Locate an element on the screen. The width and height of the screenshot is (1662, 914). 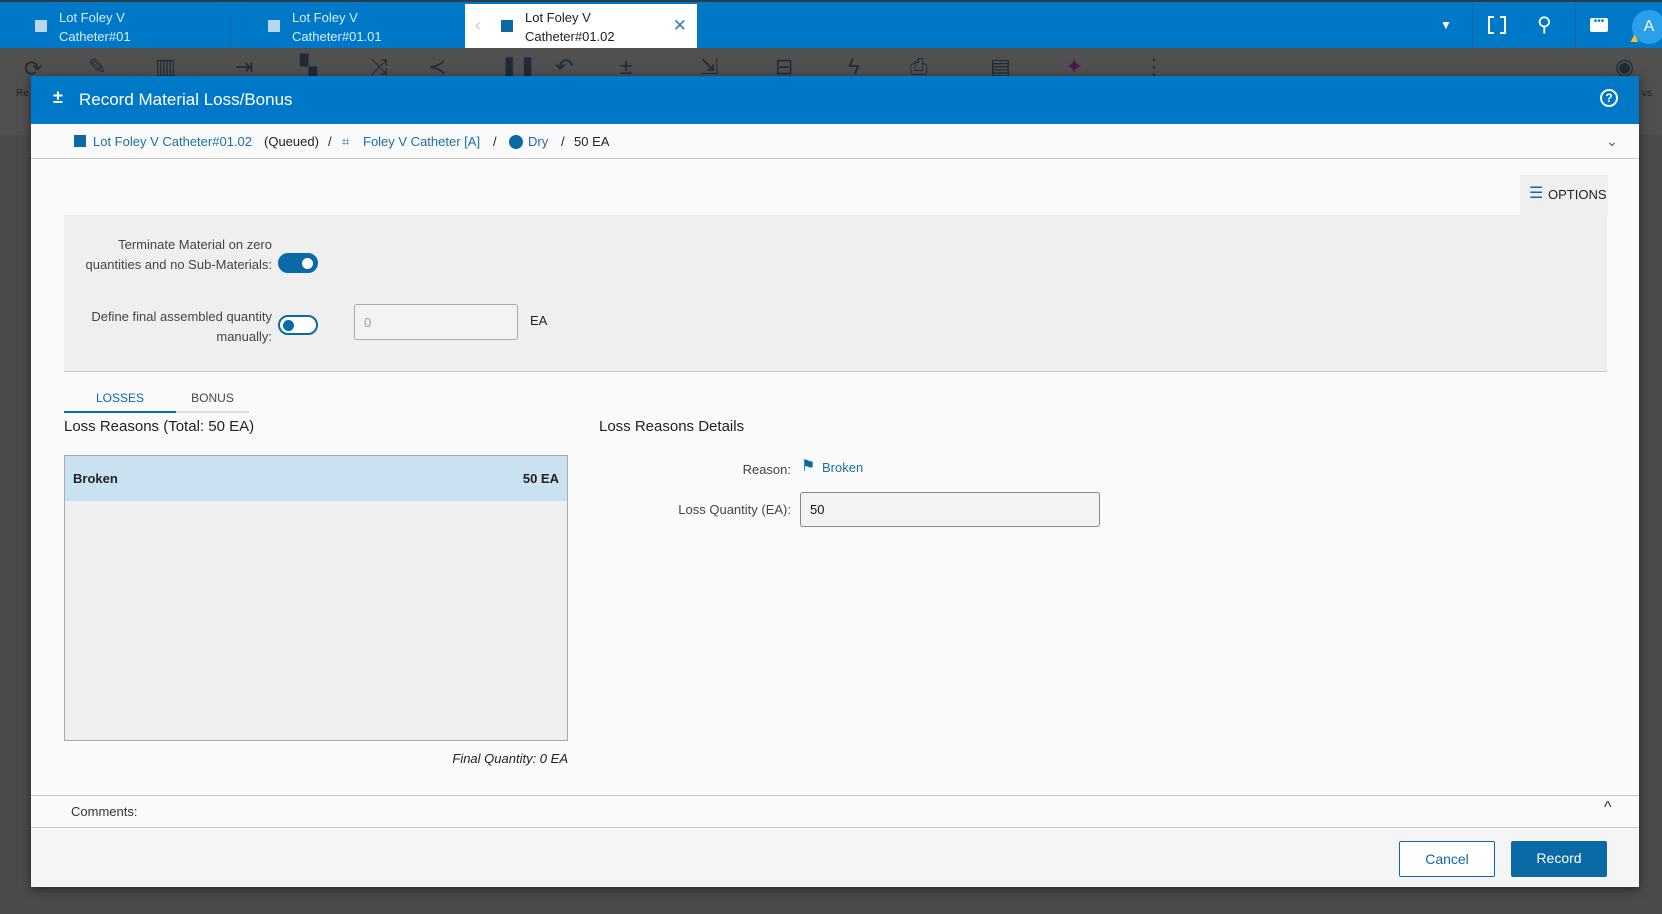
define-quantity-toggle is located at coordinates (298, 325).